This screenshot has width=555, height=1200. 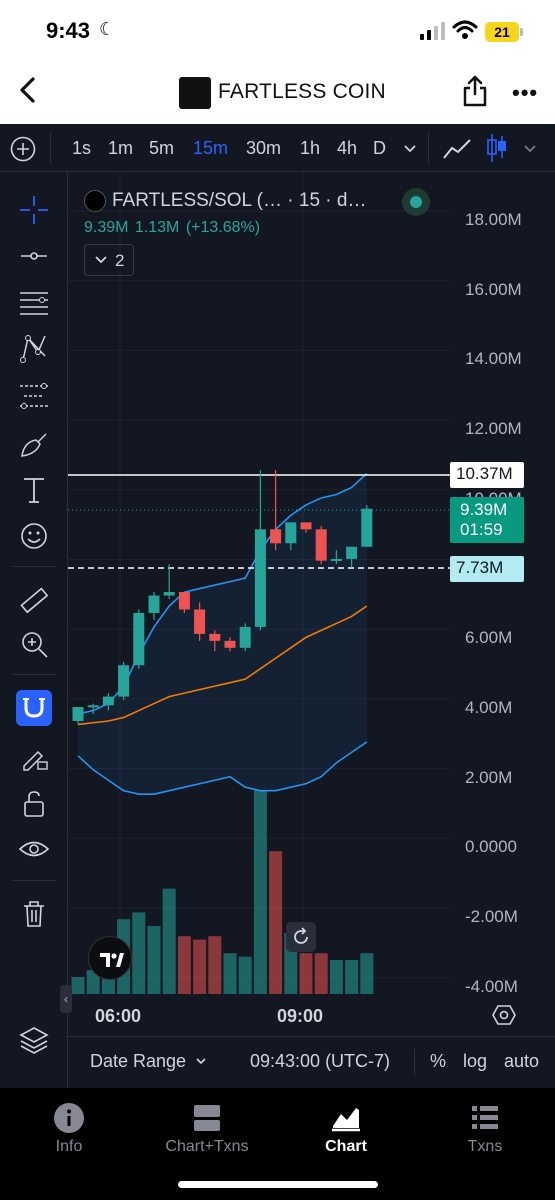 I want to click on bar-countdown: 01:59, so click(x=481, y=529).